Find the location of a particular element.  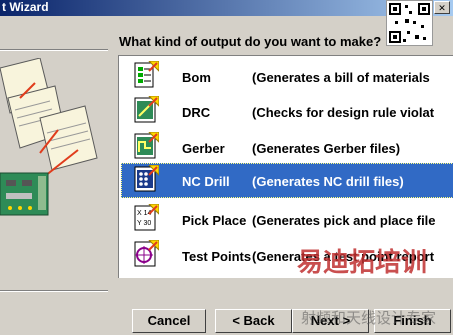

option-description: (Generates a test point report is located at coordinates (343, 256).